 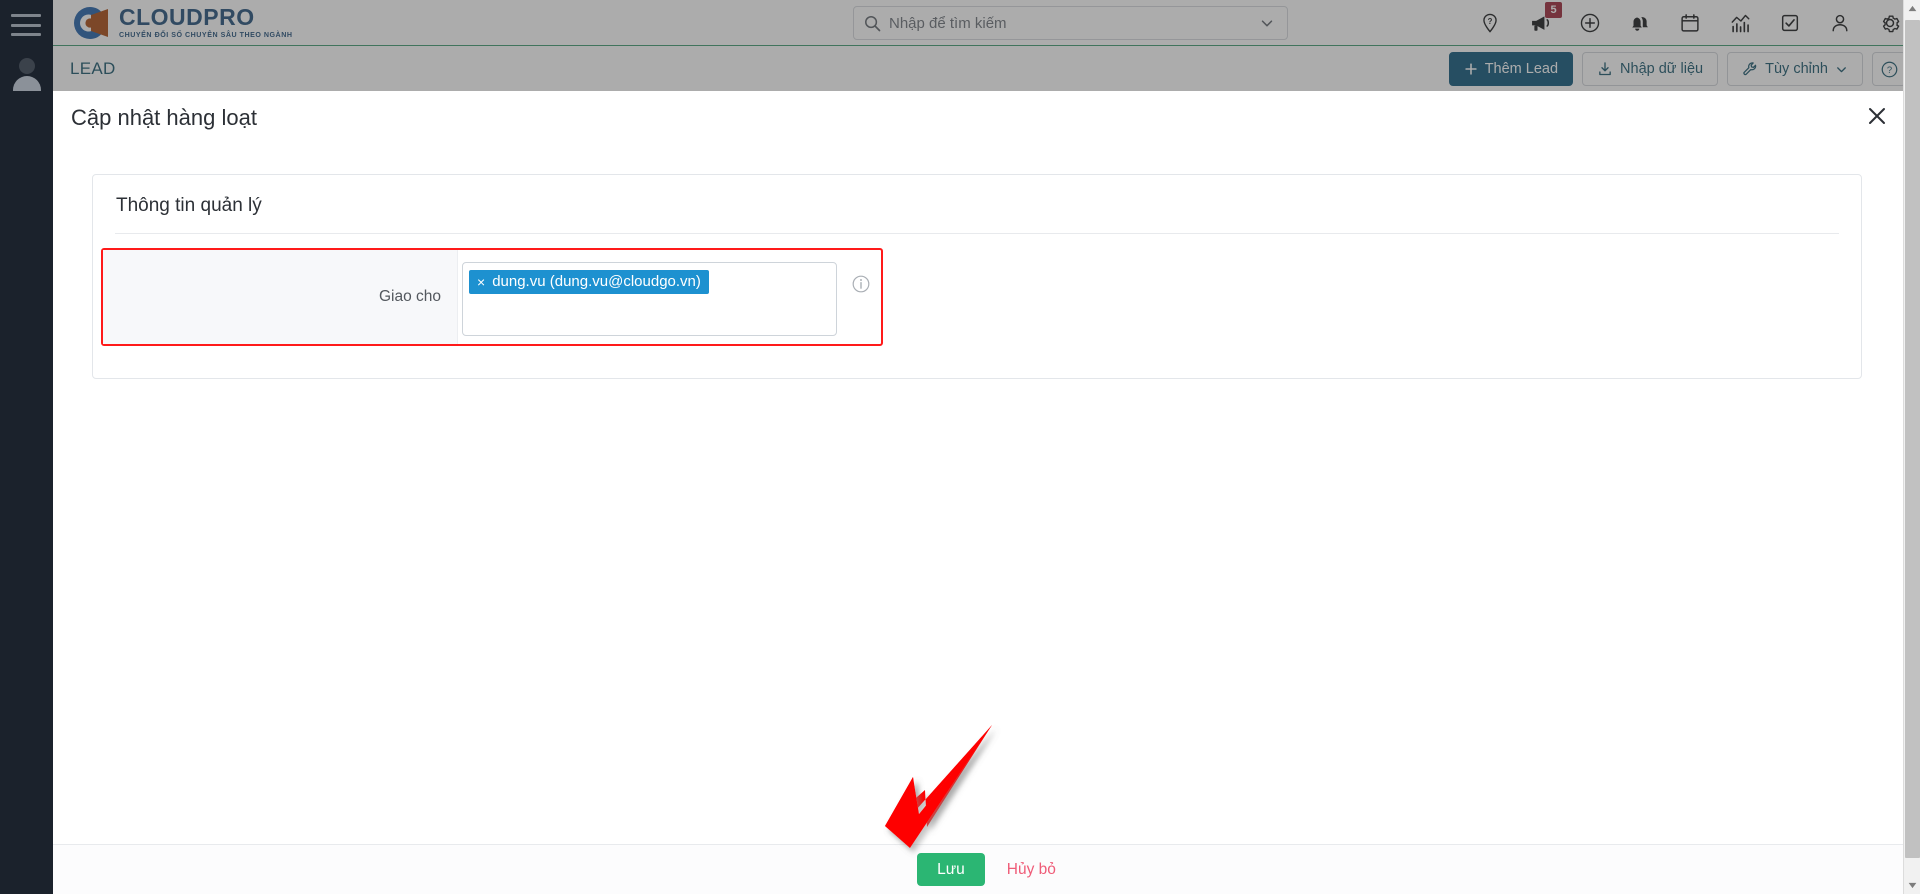 What do you see at coordinates (1740, 23) in the screenshot?
I see `chart-icon` at bounding box center [1740, 23].